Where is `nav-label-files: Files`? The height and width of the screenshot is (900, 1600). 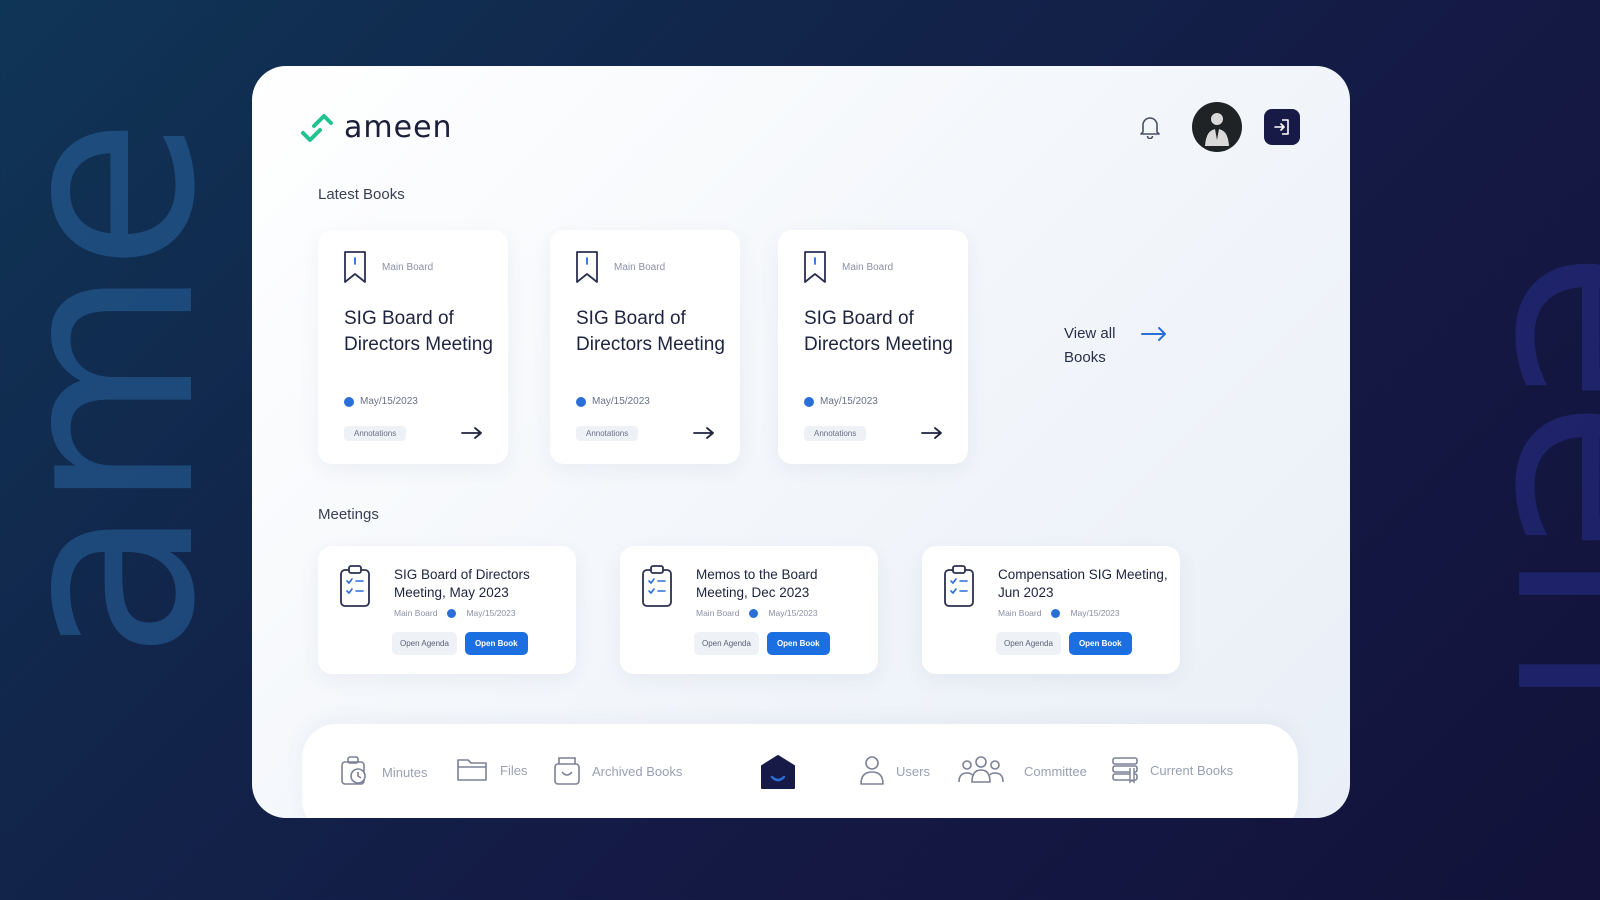
nav-label-files: Files is located at coordinates (514, 770).